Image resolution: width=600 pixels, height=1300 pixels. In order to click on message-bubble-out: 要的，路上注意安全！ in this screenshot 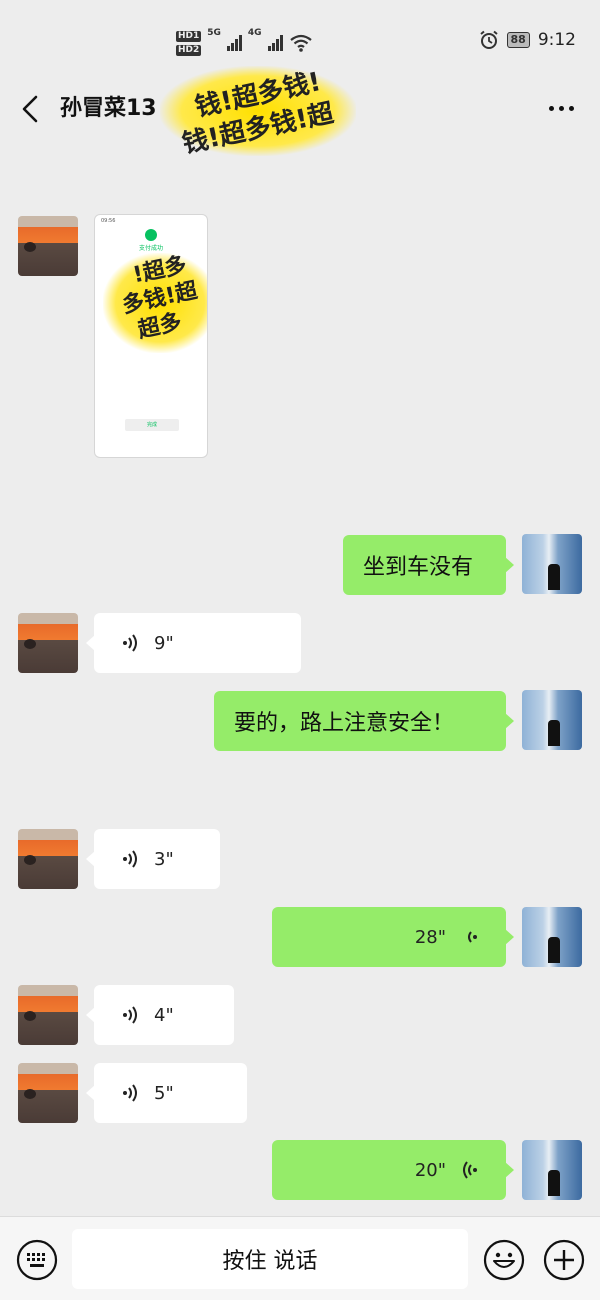, I will do `click(364, 721)`.